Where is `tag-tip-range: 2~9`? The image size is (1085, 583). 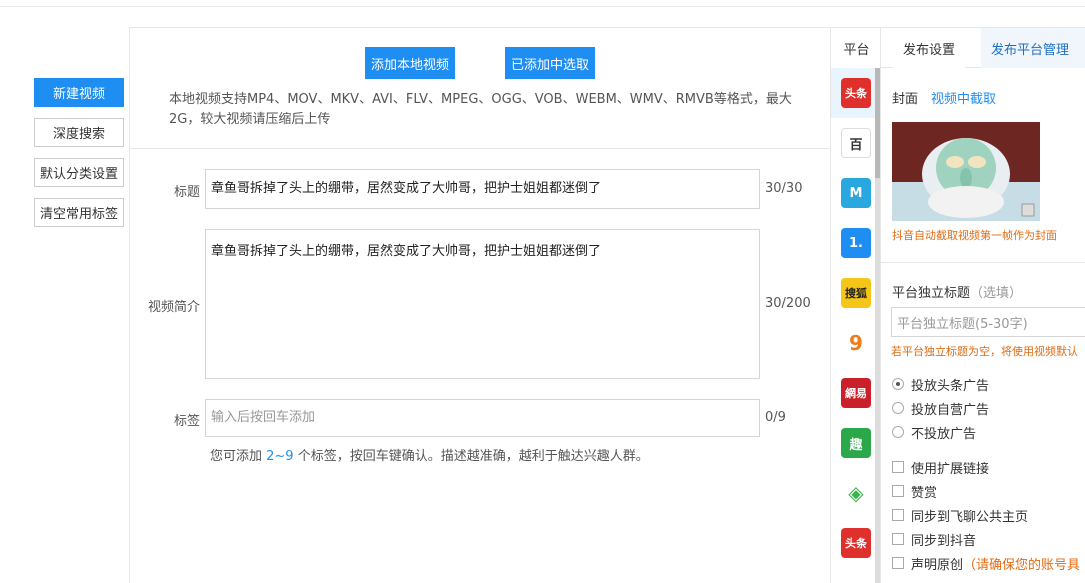 tag-tip-range: 2~9 is located at coordinates (280, 456).